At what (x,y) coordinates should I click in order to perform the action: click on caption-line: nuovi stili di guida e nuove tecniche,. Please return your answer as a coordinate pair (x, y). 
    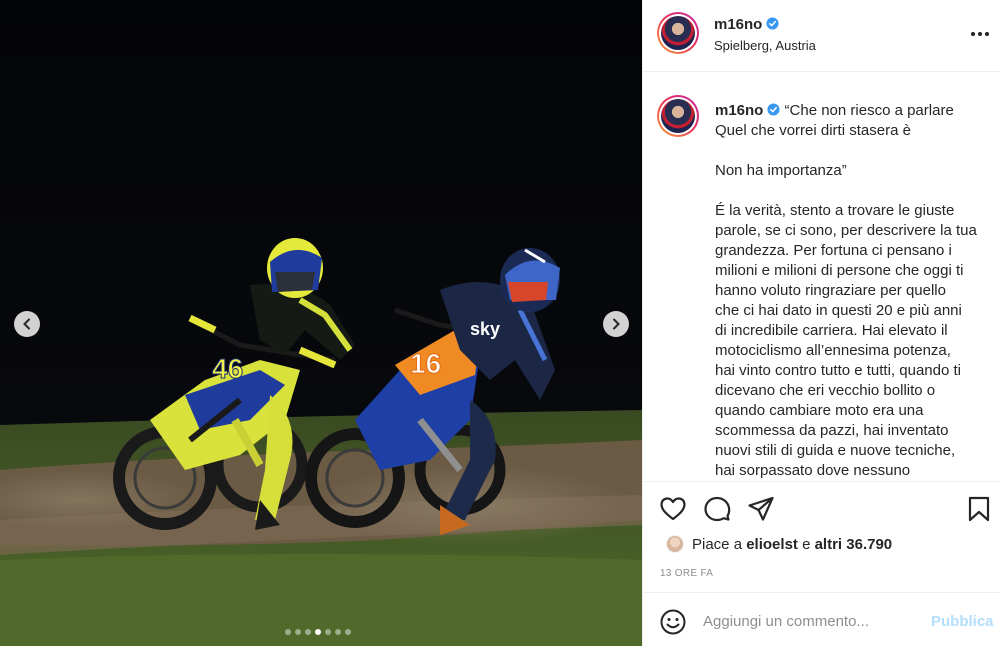
    Looking at the image, I should click on (835, 450).